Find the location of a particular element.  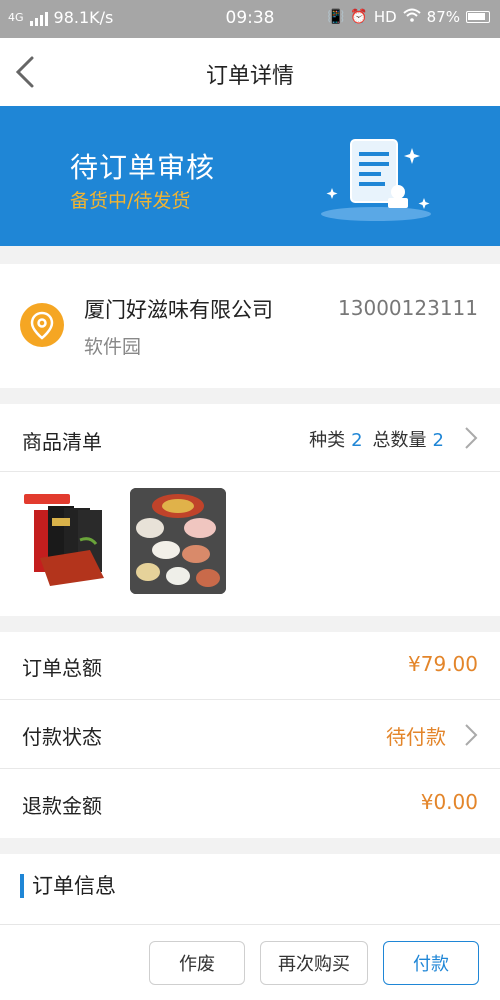

order-total-row: 订单总额 ¥79.00 is located at coordinates (250, 666).